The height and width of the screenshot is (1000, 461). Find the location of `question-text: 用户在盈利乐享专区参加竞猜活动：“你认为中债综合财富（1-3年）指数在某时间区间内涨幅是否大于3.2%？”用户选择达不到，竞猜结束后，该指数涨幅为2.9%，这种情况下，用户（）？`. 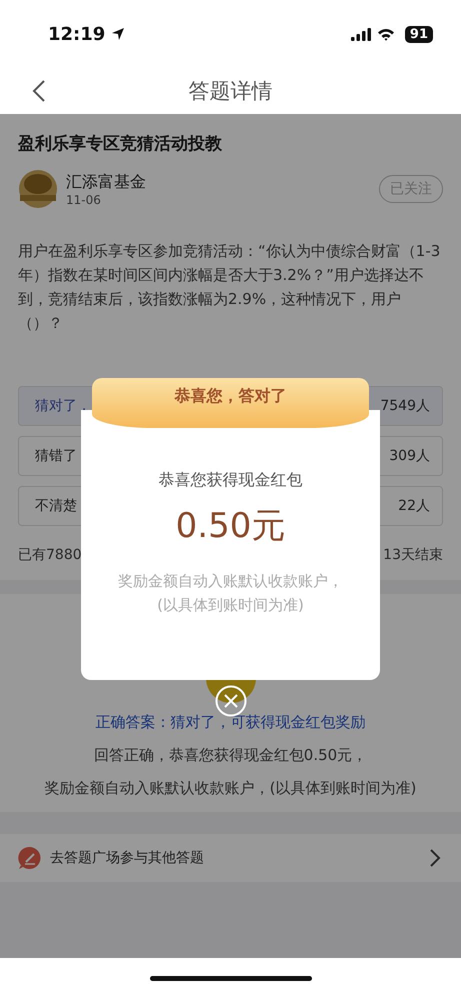

question-text: 用户在盈利乐享专区参加竞猜活动：“你认为中债综合财富（1-3年）指数在某时间区间内涨幅是否大于3.2%？”用户选择达不到，竞猜结束后，该指数涨幅为2.9%，这种情况下，用户（）？ is located at coordinates (230, 287).